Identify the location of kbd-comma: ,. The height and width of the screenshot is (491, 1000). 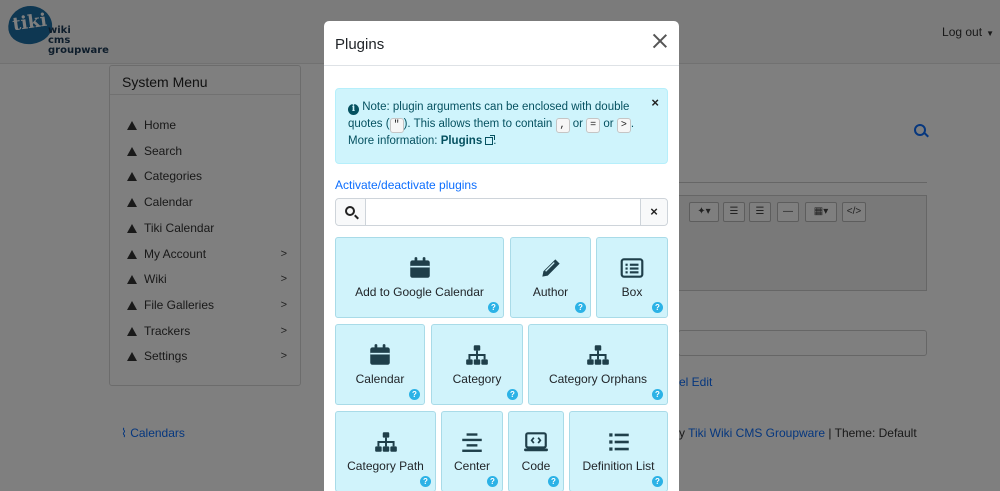
(562, 125).